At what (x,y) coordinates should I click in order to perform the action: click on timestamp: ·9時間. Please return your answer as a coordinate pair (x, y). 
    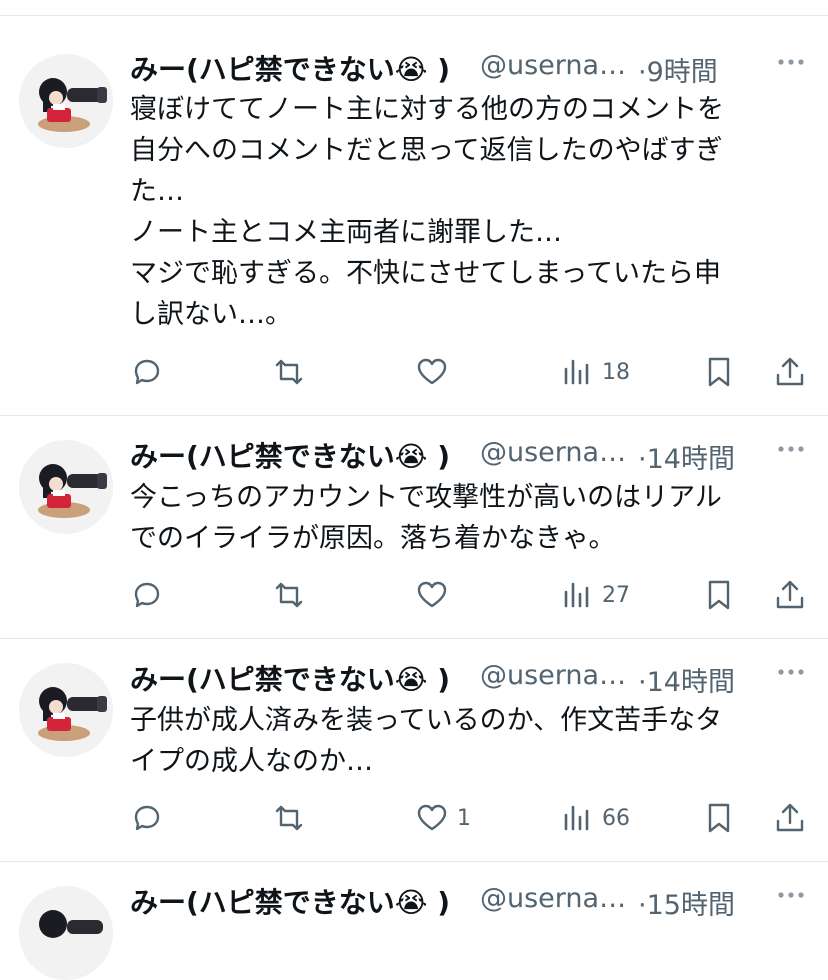
    Looking at the image, I should click on (678, 69).